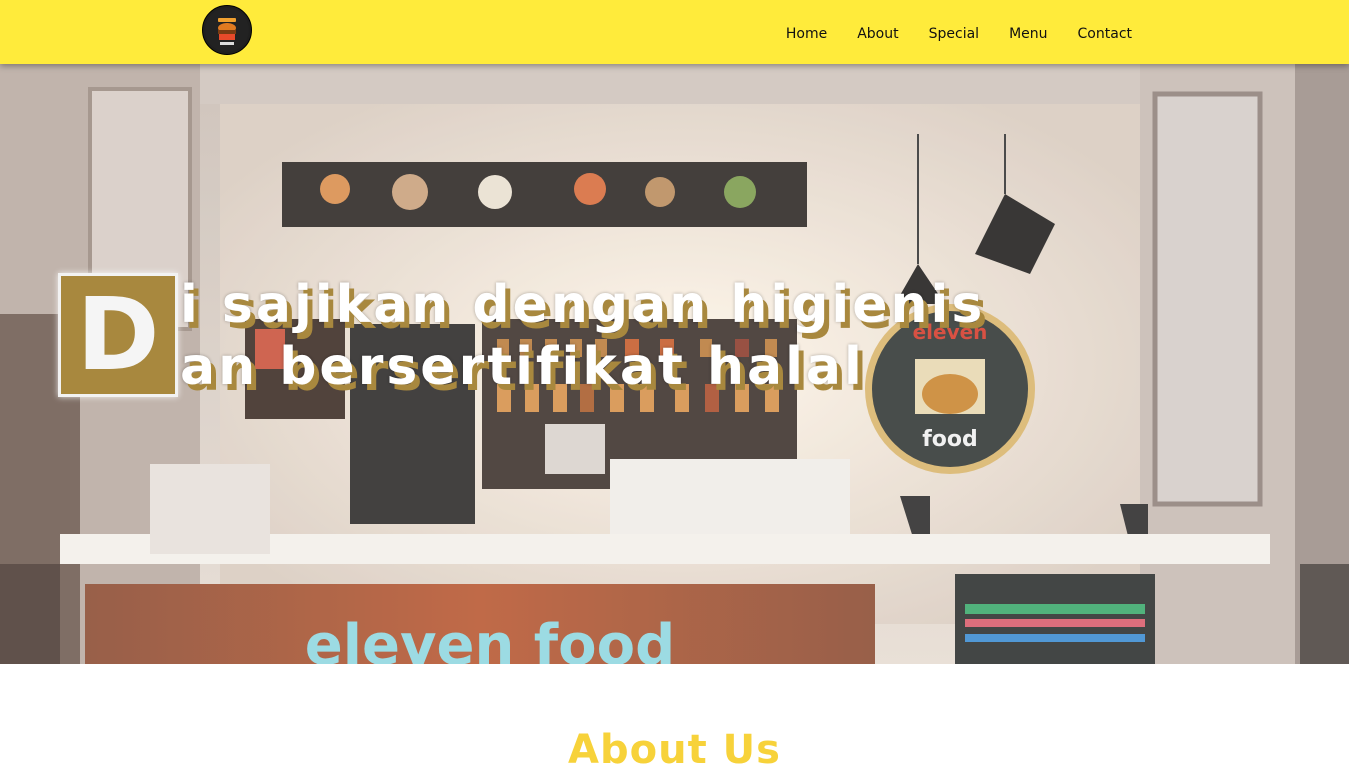 This screenshot has width=1349, height=773. Describe the element at coordinates (806, 34) in the screenshot. I see `nav-home: Home` at that location.